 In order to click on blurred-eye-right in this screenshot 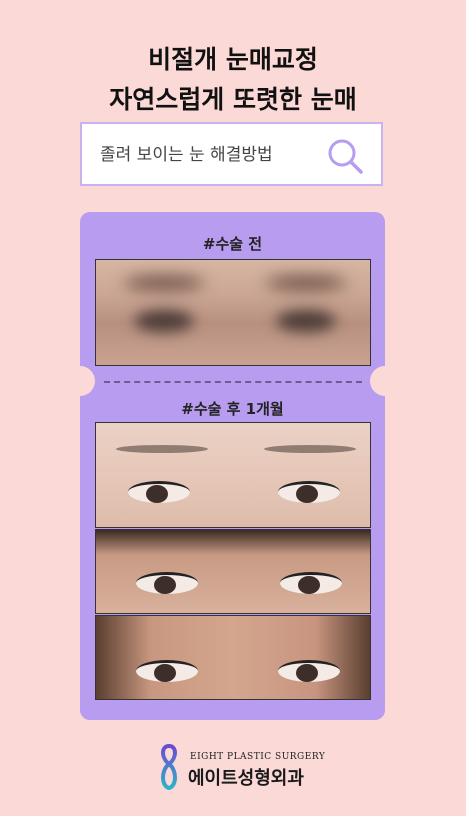, I will do `click(306, 321)`.